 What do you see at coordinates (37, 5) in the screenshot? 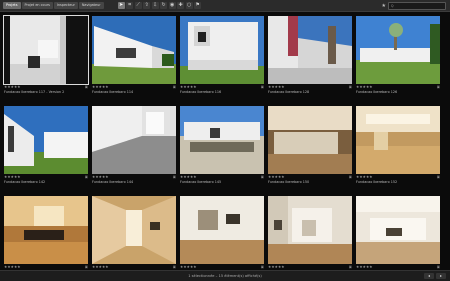
I see `tab-current-project: Projet en cours` at bounding box center [37, 5].